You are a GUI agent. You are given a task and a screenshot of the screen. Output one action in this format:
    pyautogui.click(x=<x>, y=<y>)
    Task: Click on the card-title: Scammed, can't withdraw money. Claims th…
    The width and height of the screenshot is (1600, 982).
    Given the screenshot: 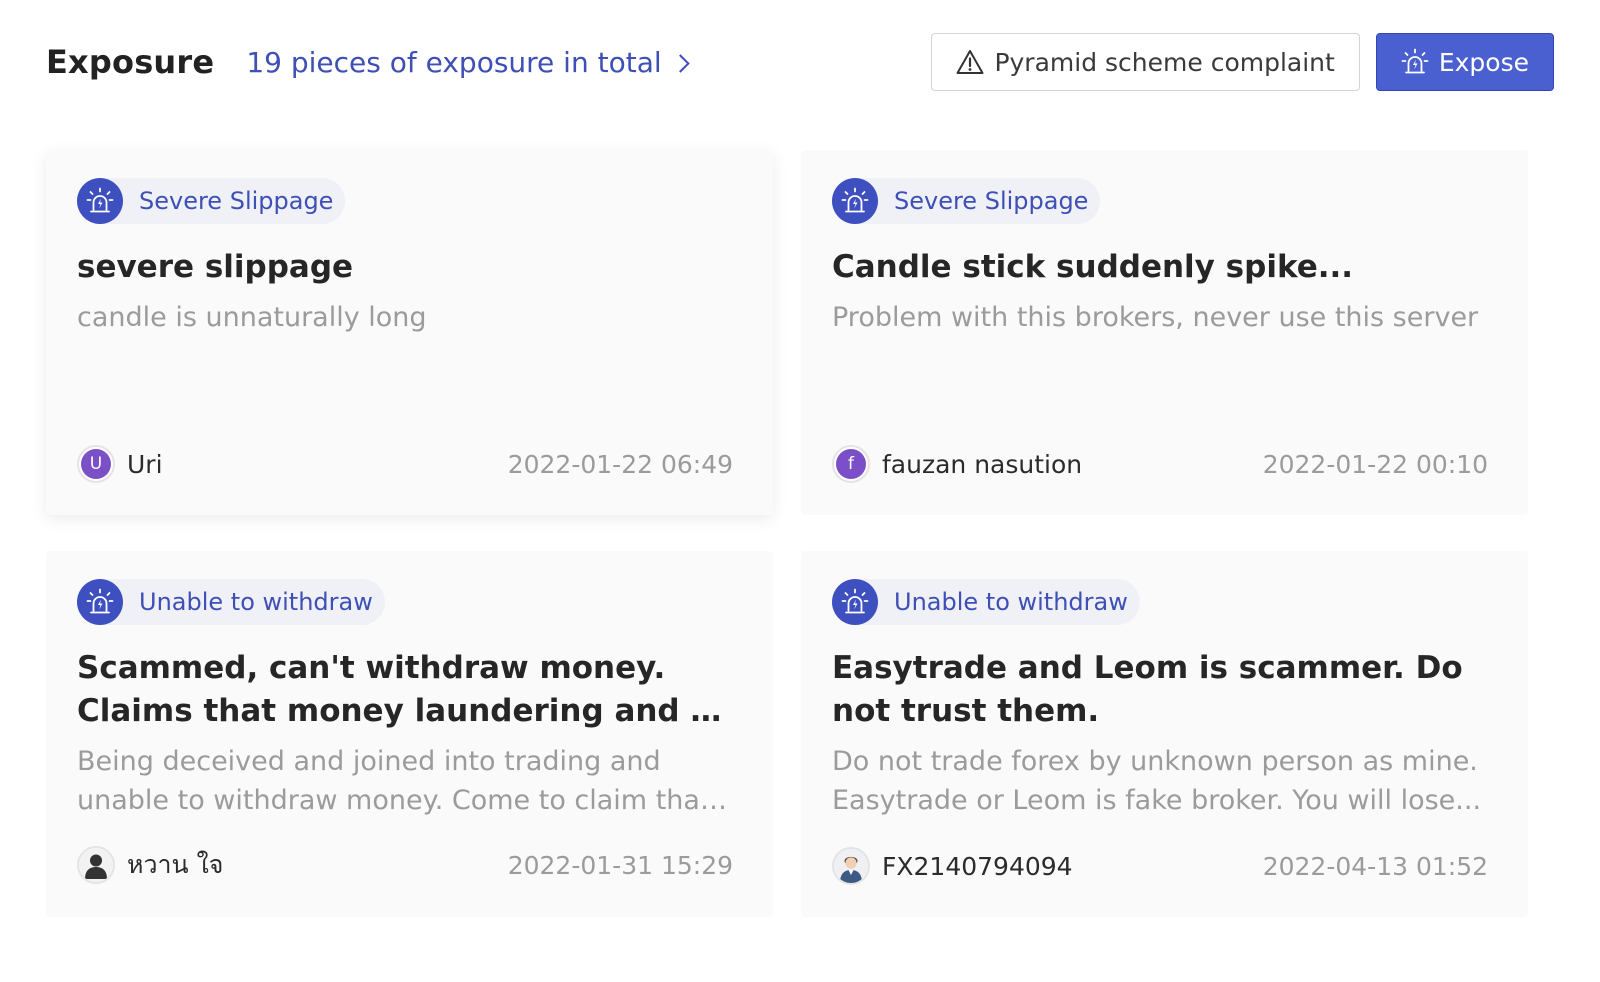 What is the action you would take?
    pyautogui.click(x=405, y=690)
    